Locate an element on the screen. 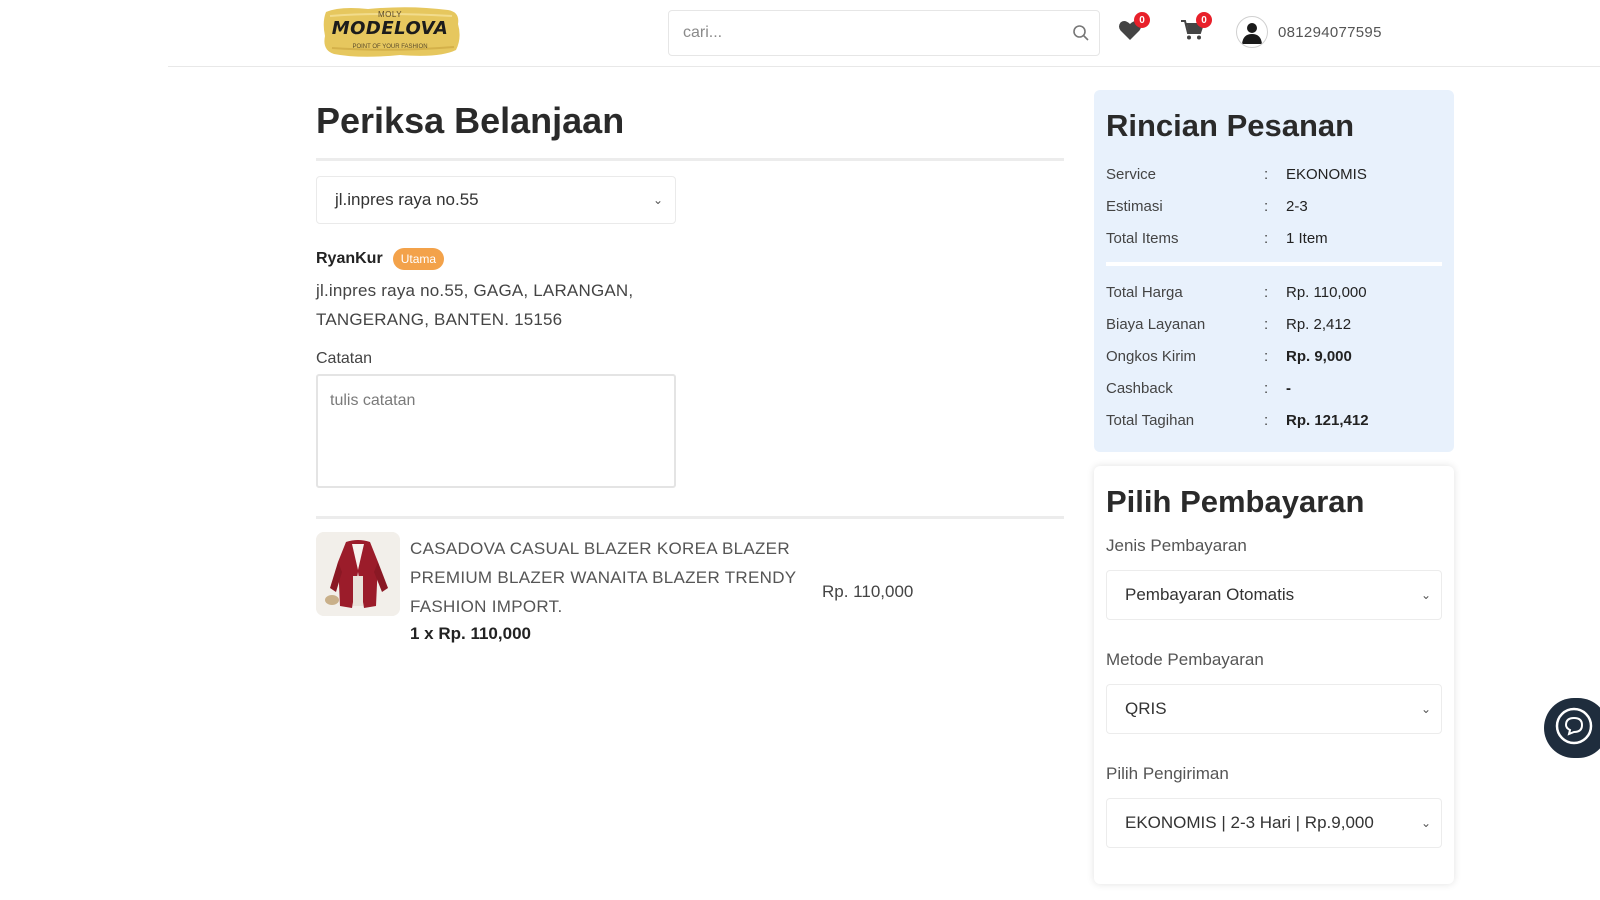 Image resolution: width=1600 pixels, height=900 pixels. summary-row-estimate: Estimasi : 2-3 is located at coordinates (1274, 206).